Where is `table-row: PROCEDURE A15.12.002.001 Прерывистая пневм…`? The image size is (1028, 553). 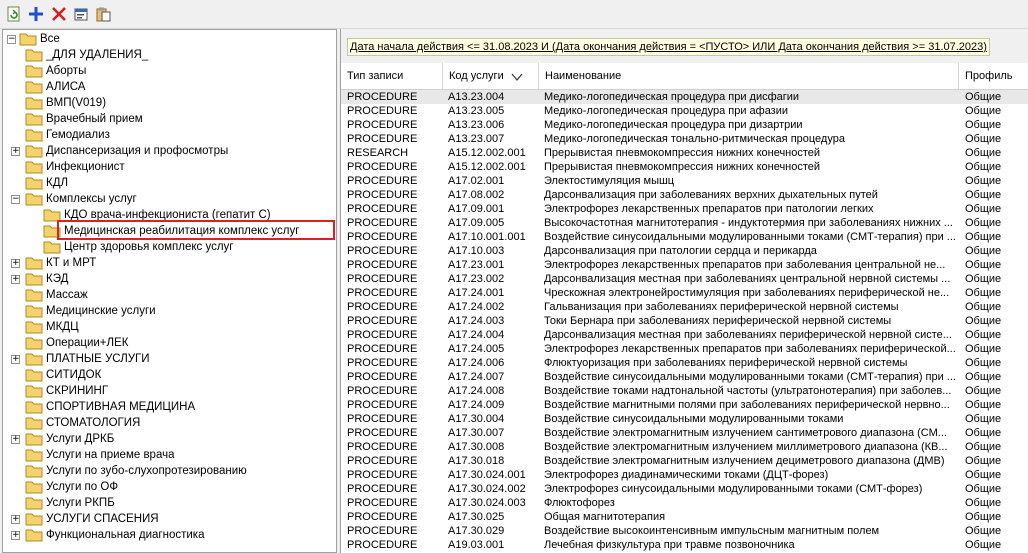
table-row: PROCEDURE A15.12.002.001 Прерывистая пневм… is located at coordinates (684, 167).